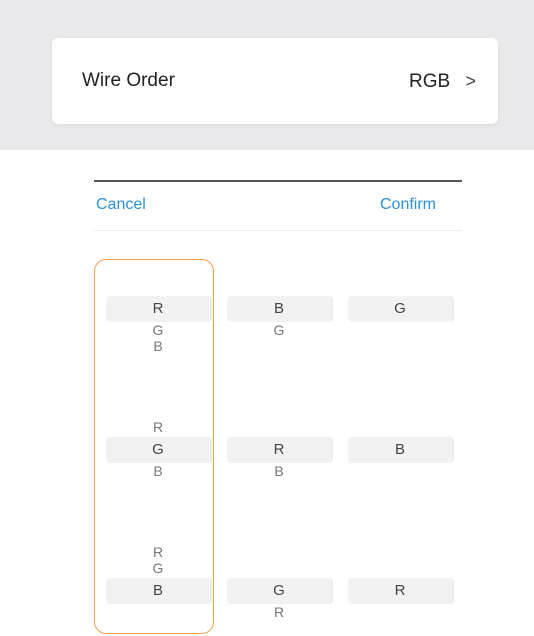 Image resolution: width=534 pixels, height=636 pixels. Describe the element at coordinates (121, 205) in the screenshot. I see `cancel-button: Cancel` at that location.